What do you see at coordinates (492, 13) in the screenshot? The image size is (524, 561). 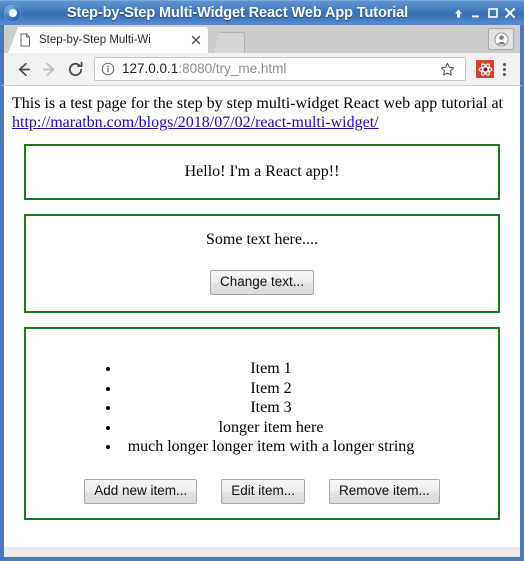 I see `maximize-button` at bounding box center [492, 13].